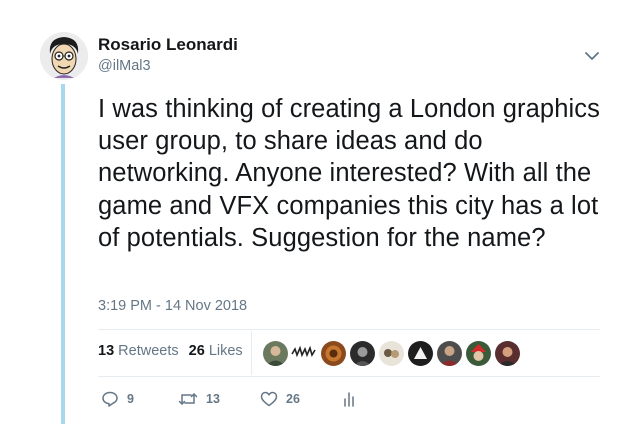 Image resolution: width=640 pixels, height=424 pixels. Describe the element at coordinates (110, 399) in the screenshot. I see `reply-icon` at that location.